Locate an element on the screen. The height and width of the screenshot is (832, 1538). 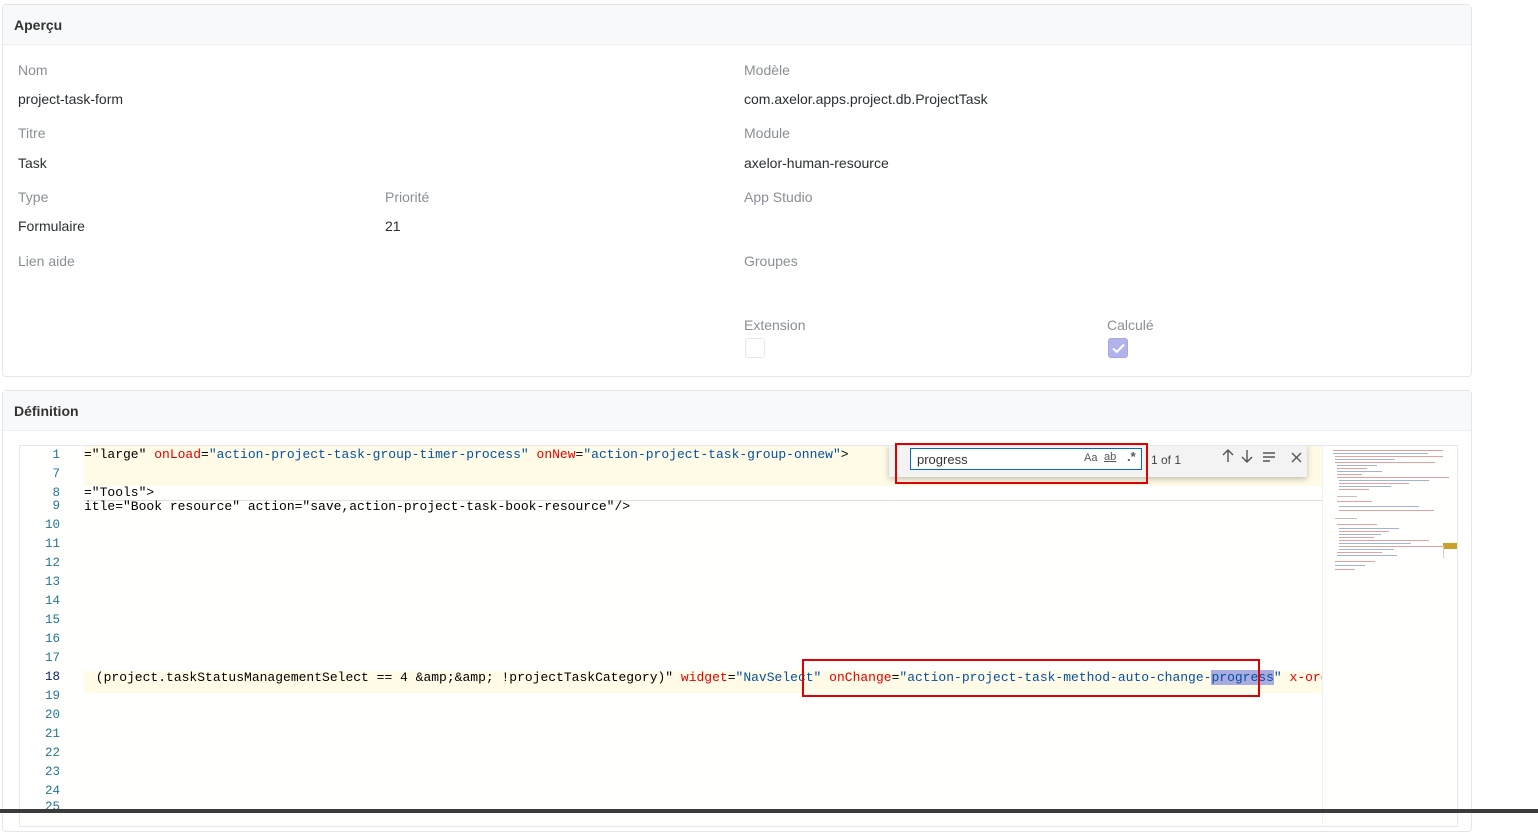
minimap is located at coordinates (1389, 636).